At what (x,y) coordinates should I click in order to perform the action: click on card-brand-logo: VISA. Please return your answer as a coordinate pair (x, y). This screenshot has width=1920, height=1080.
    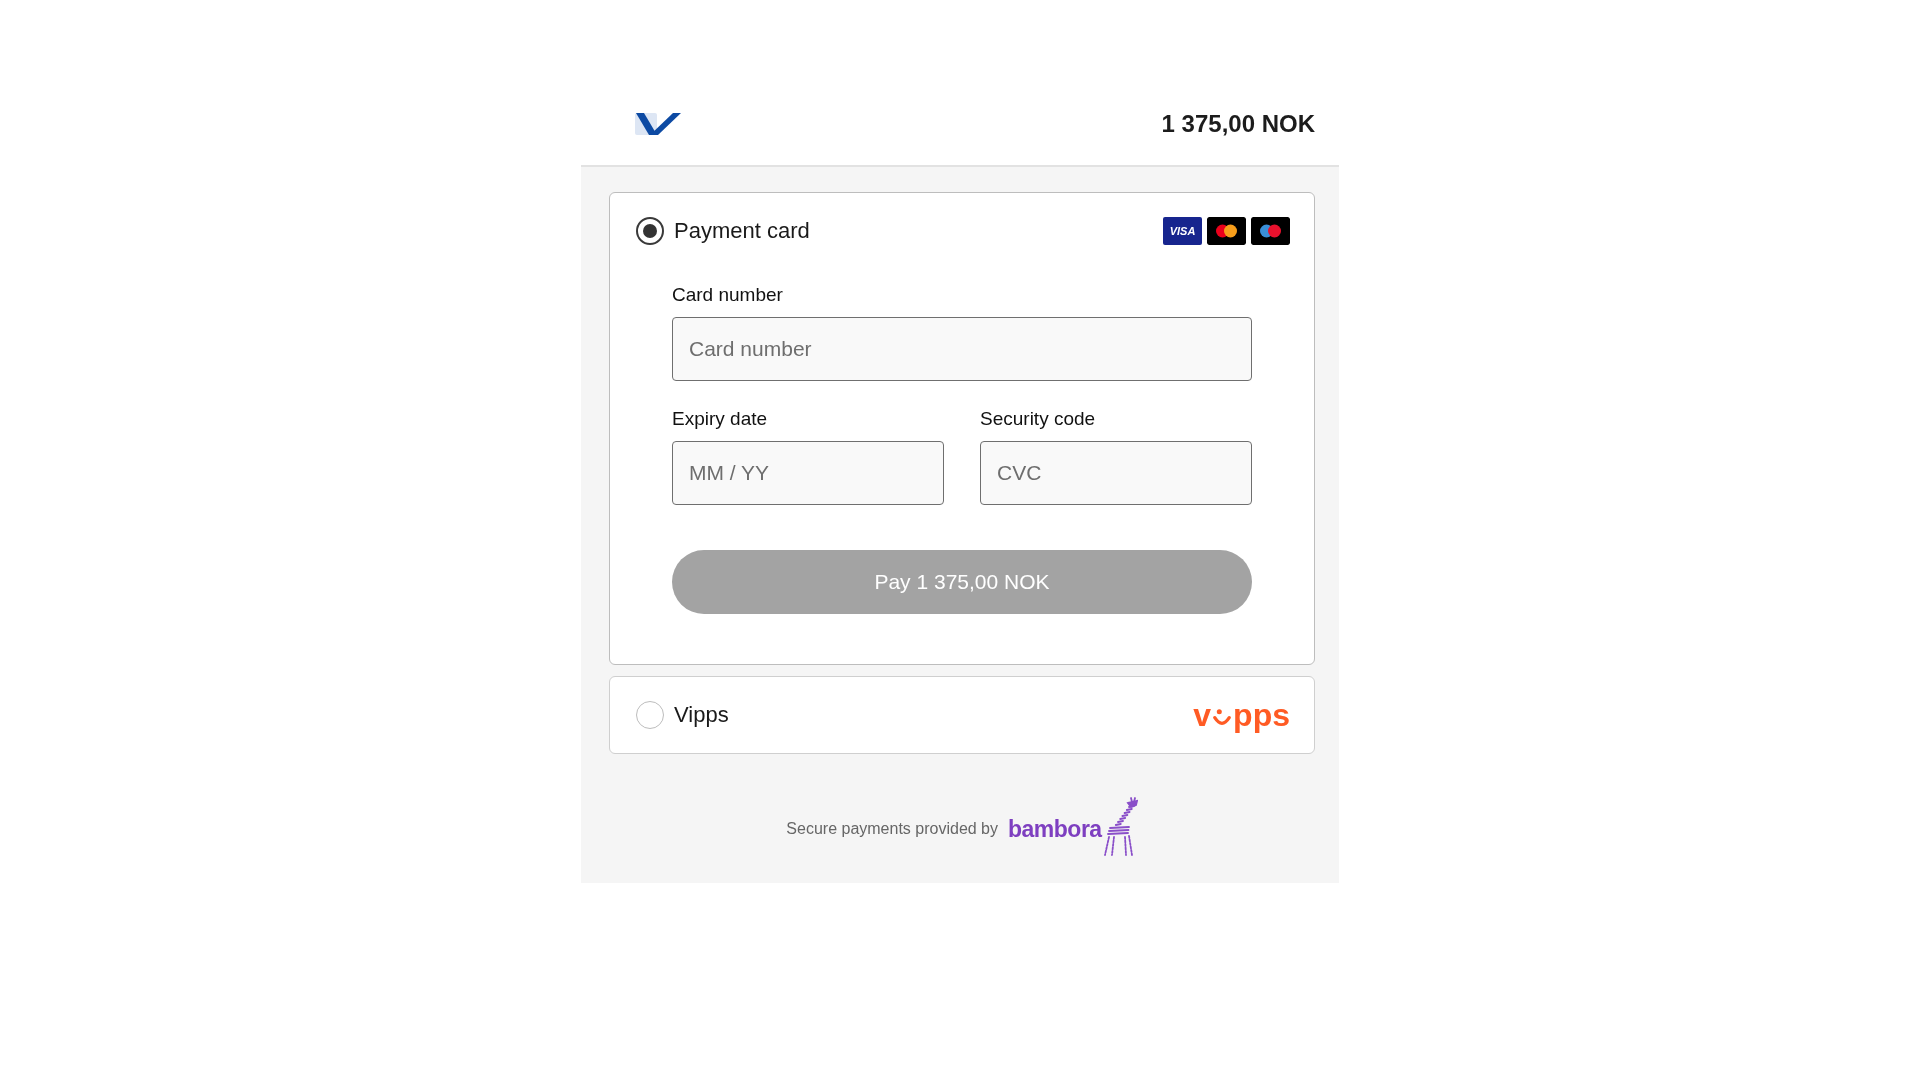
    Looking at the image, I should click on (1182, 231).